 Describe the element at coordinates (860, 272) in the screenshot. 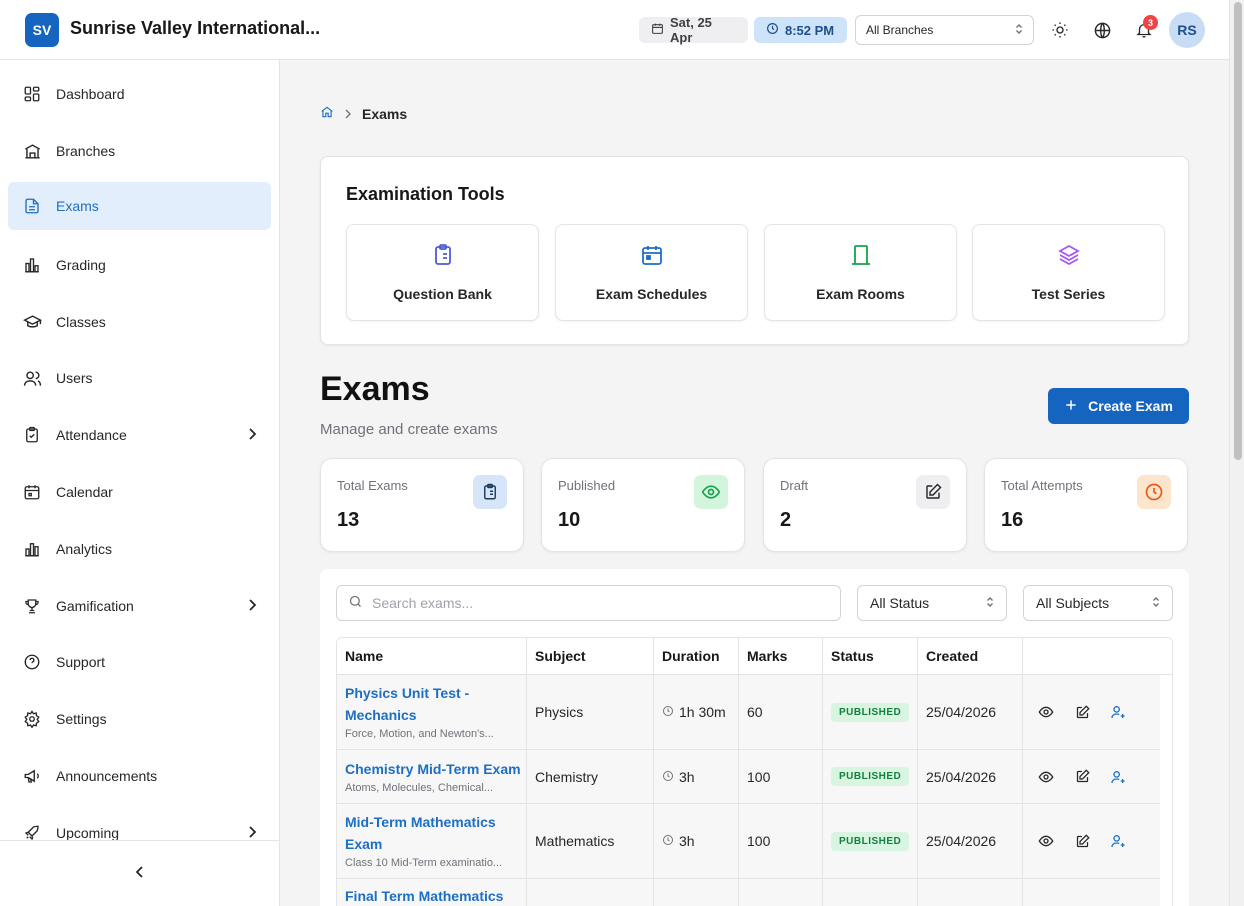

I see `tool-exam-rooms: Exam Rooms` at that location.